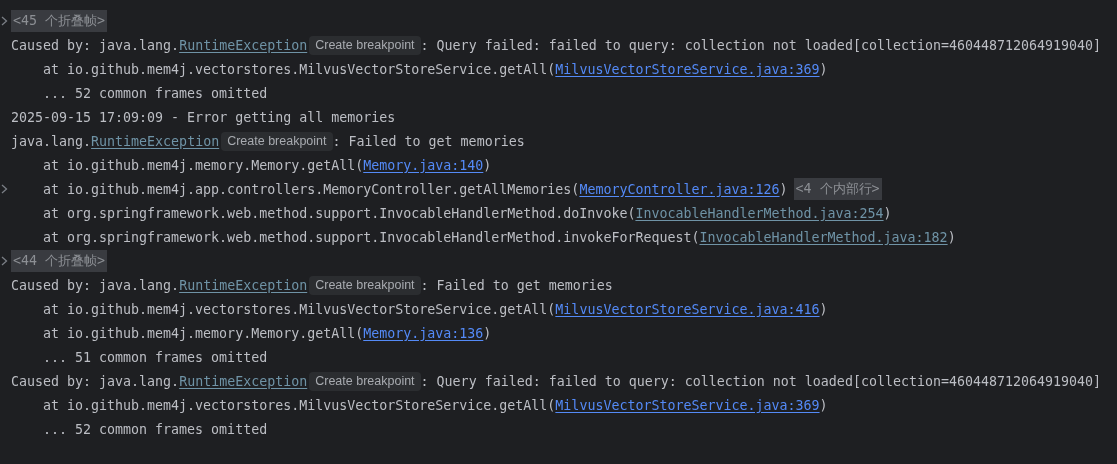 This screenshot has height=464, width=1117. What do you see at coordinates (687, 309) in the screenshot?
I see `source-file-link: MilvusVectorStoreService.java:416` at bounding box center [687, 309].